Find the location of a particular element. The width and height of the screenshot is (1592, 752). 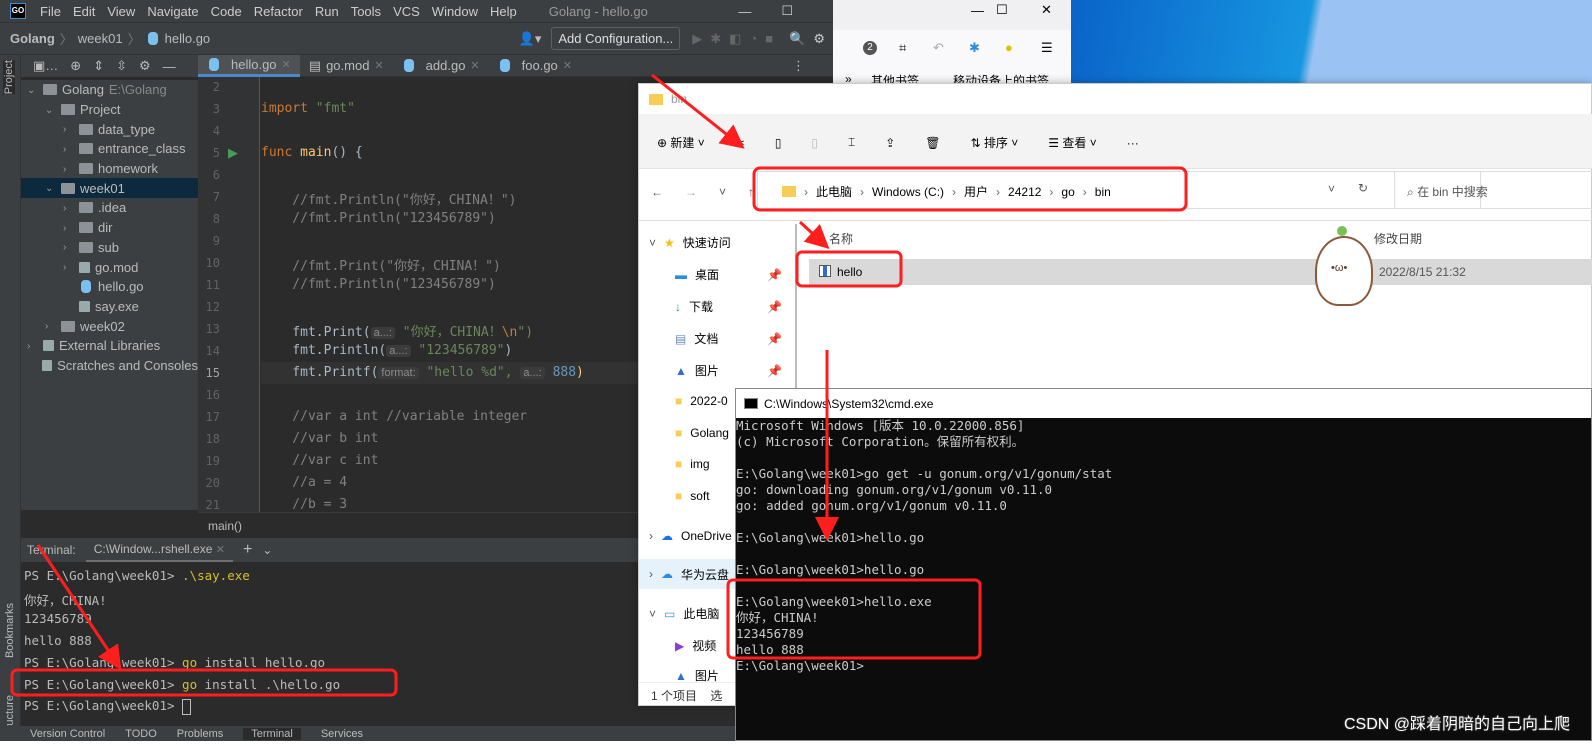

watermark: CSDN @踩着阴暗的自己向上爬 is located at coordinates (1456, 724).